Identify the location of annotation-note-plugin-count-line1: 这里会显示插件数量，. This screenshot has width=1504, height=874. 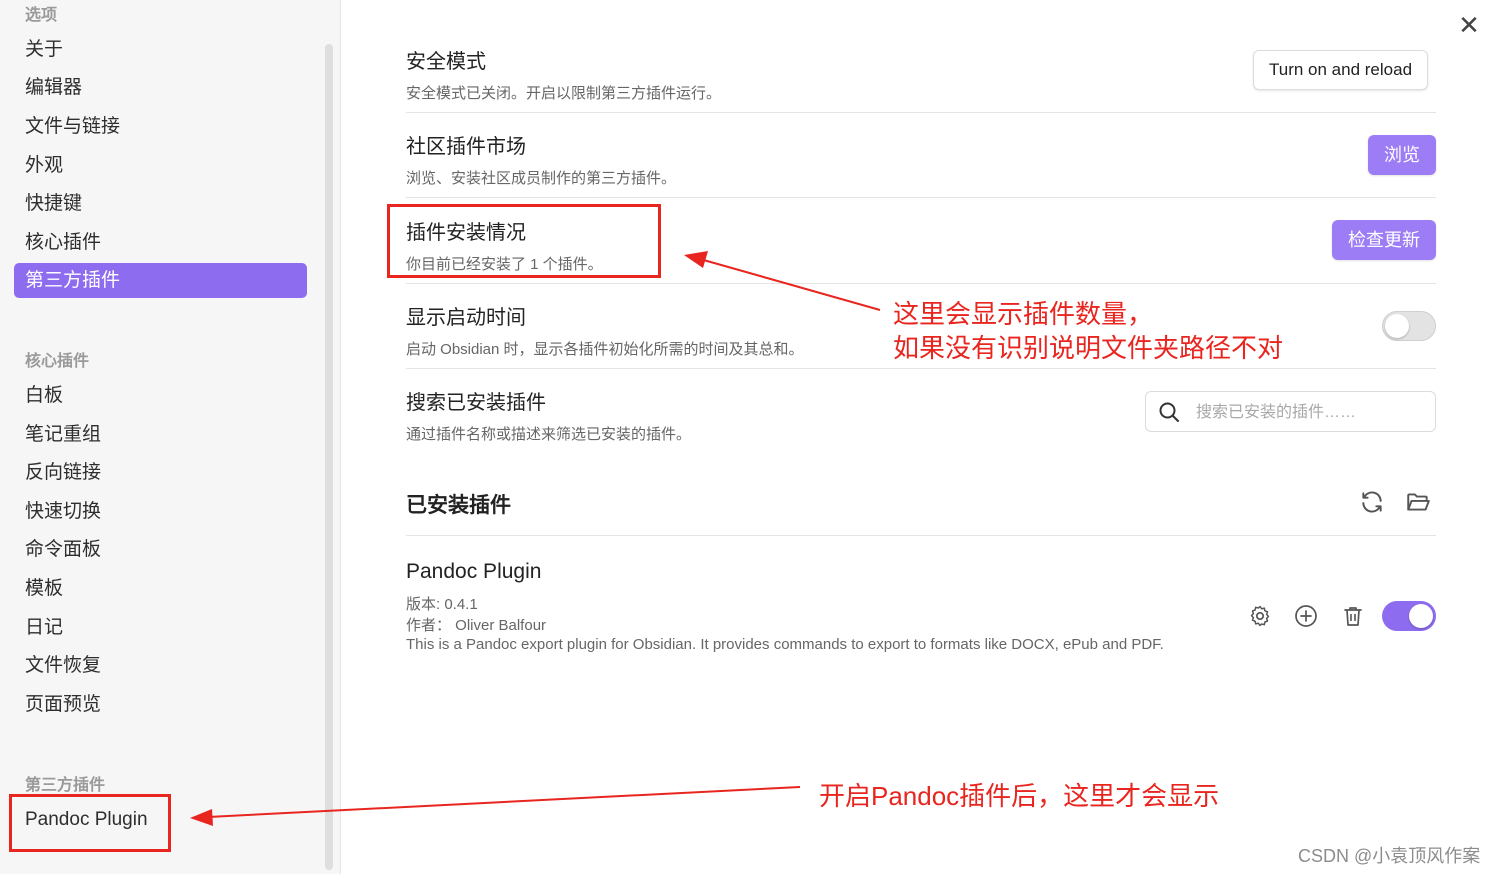
(1023, 314).